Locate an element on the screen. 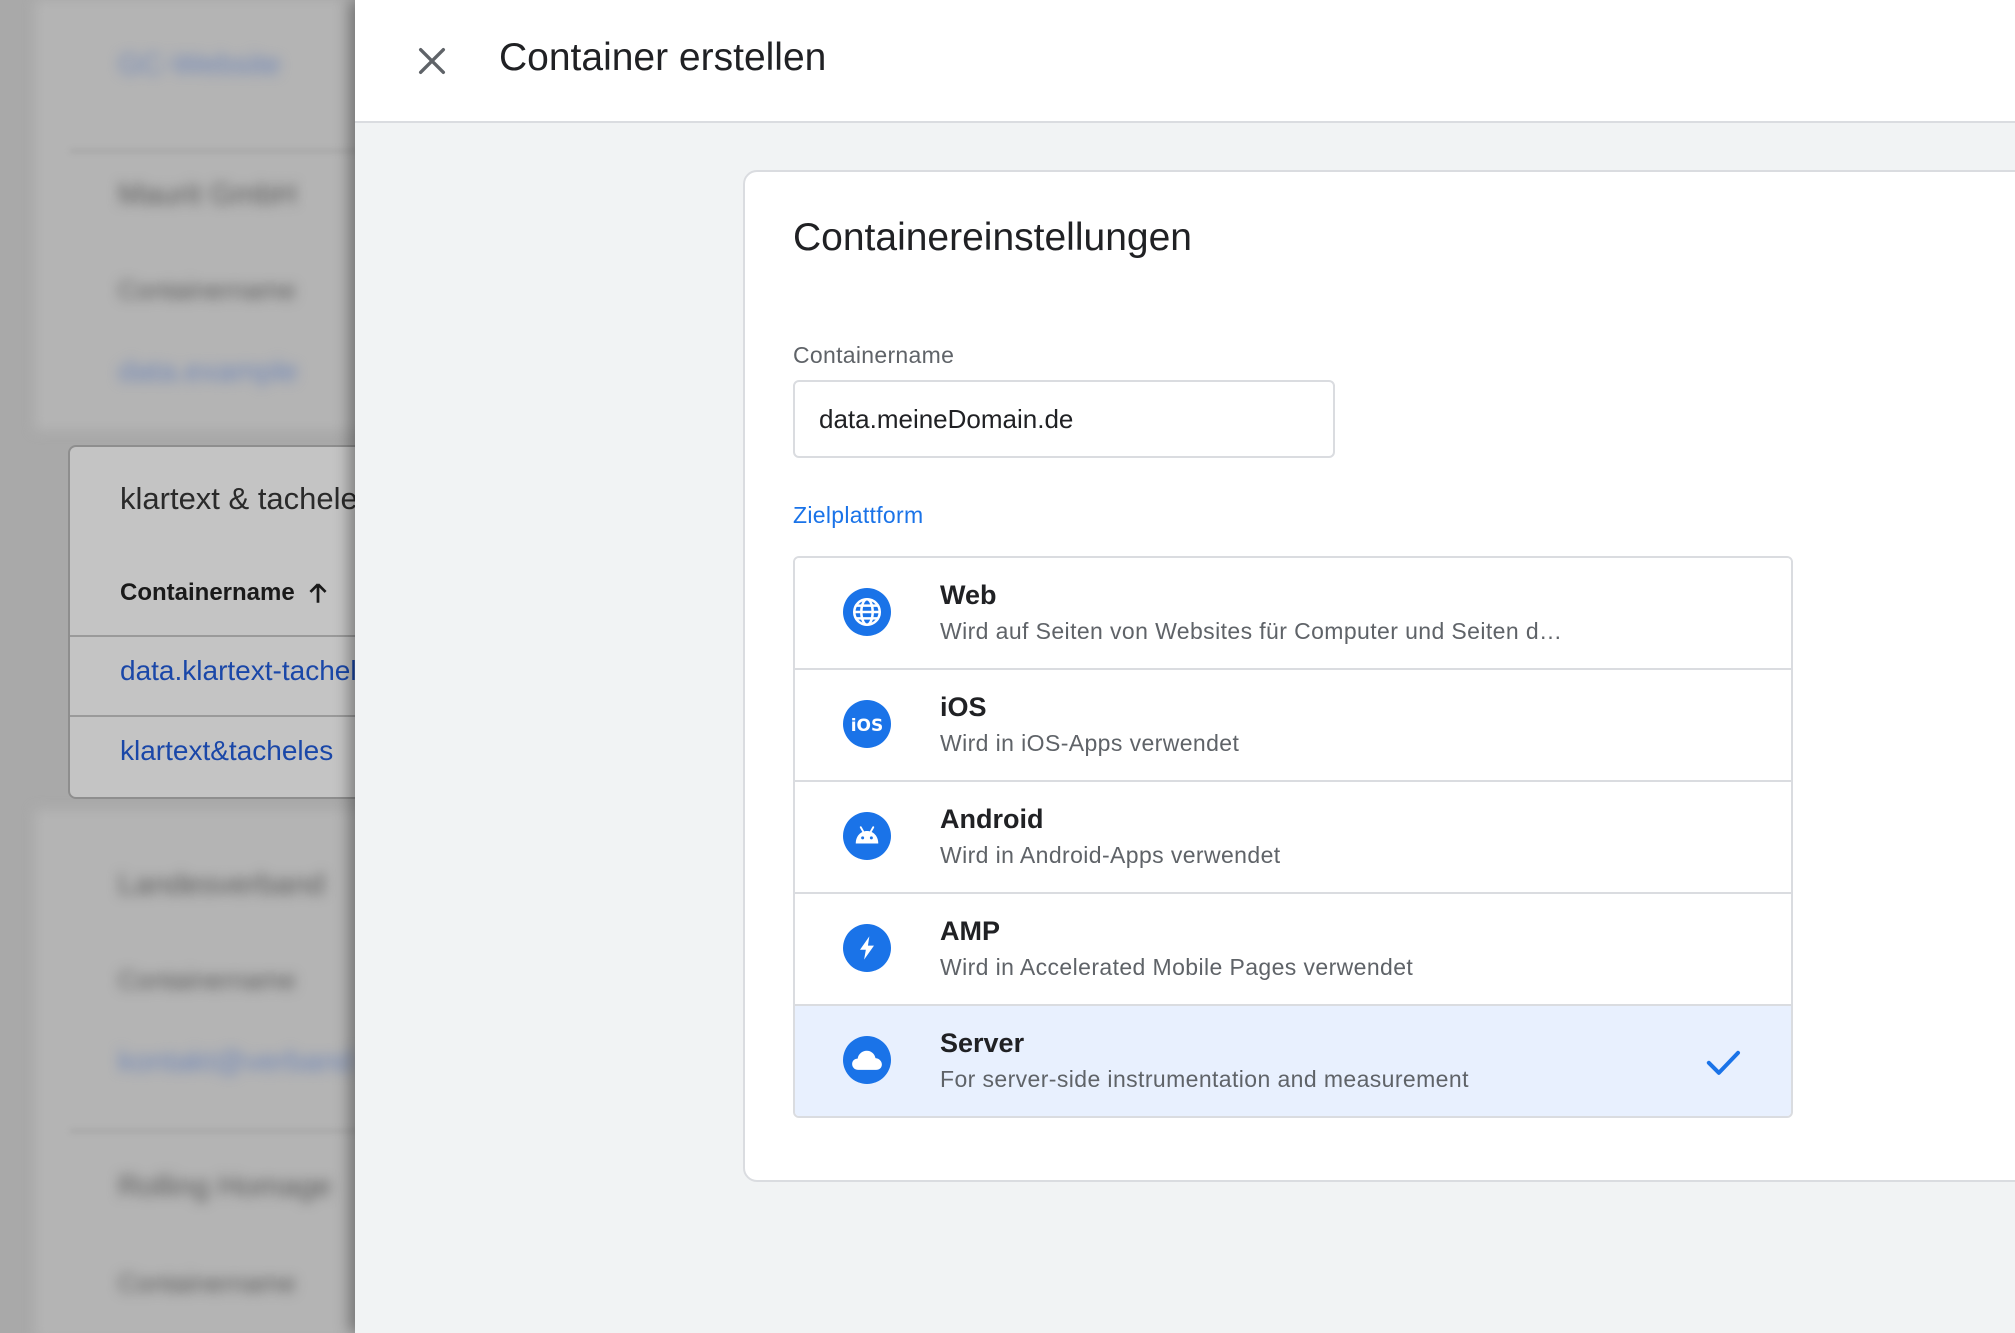  target-platform-label: Zielplattform is located at coordinates (858, 515).